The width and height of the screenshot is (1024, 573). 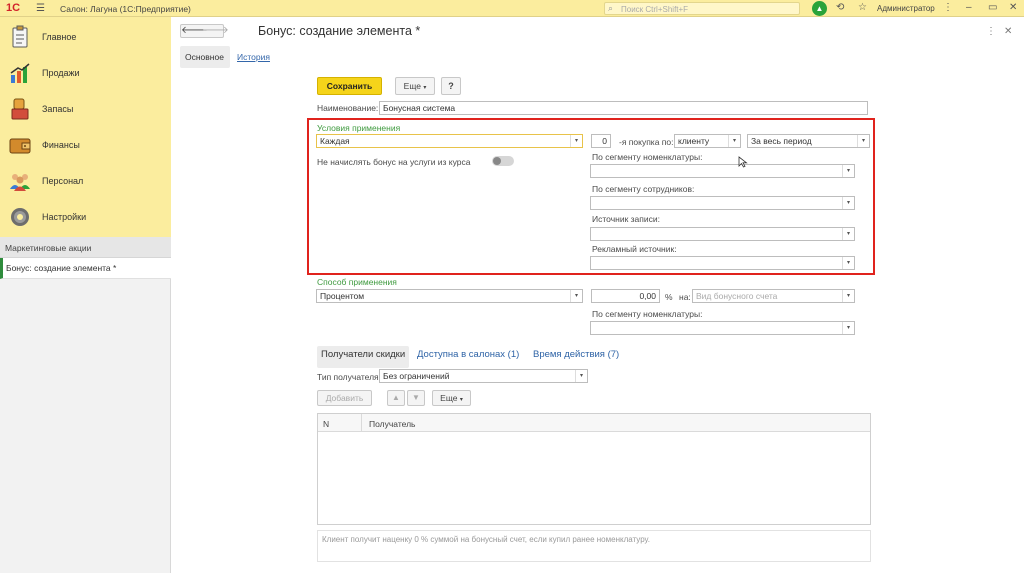 I want to click on search-input: ⌕ Поиск Ctrl+Shift+F, so click(x=702, y=8).